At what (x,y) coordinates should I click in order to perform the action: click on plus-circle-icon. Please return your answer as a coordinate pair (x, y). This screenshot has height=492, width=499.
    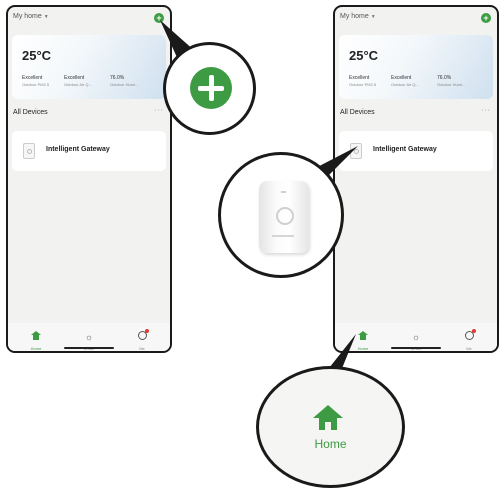
    Looking at the image, I should click on (211, 88).